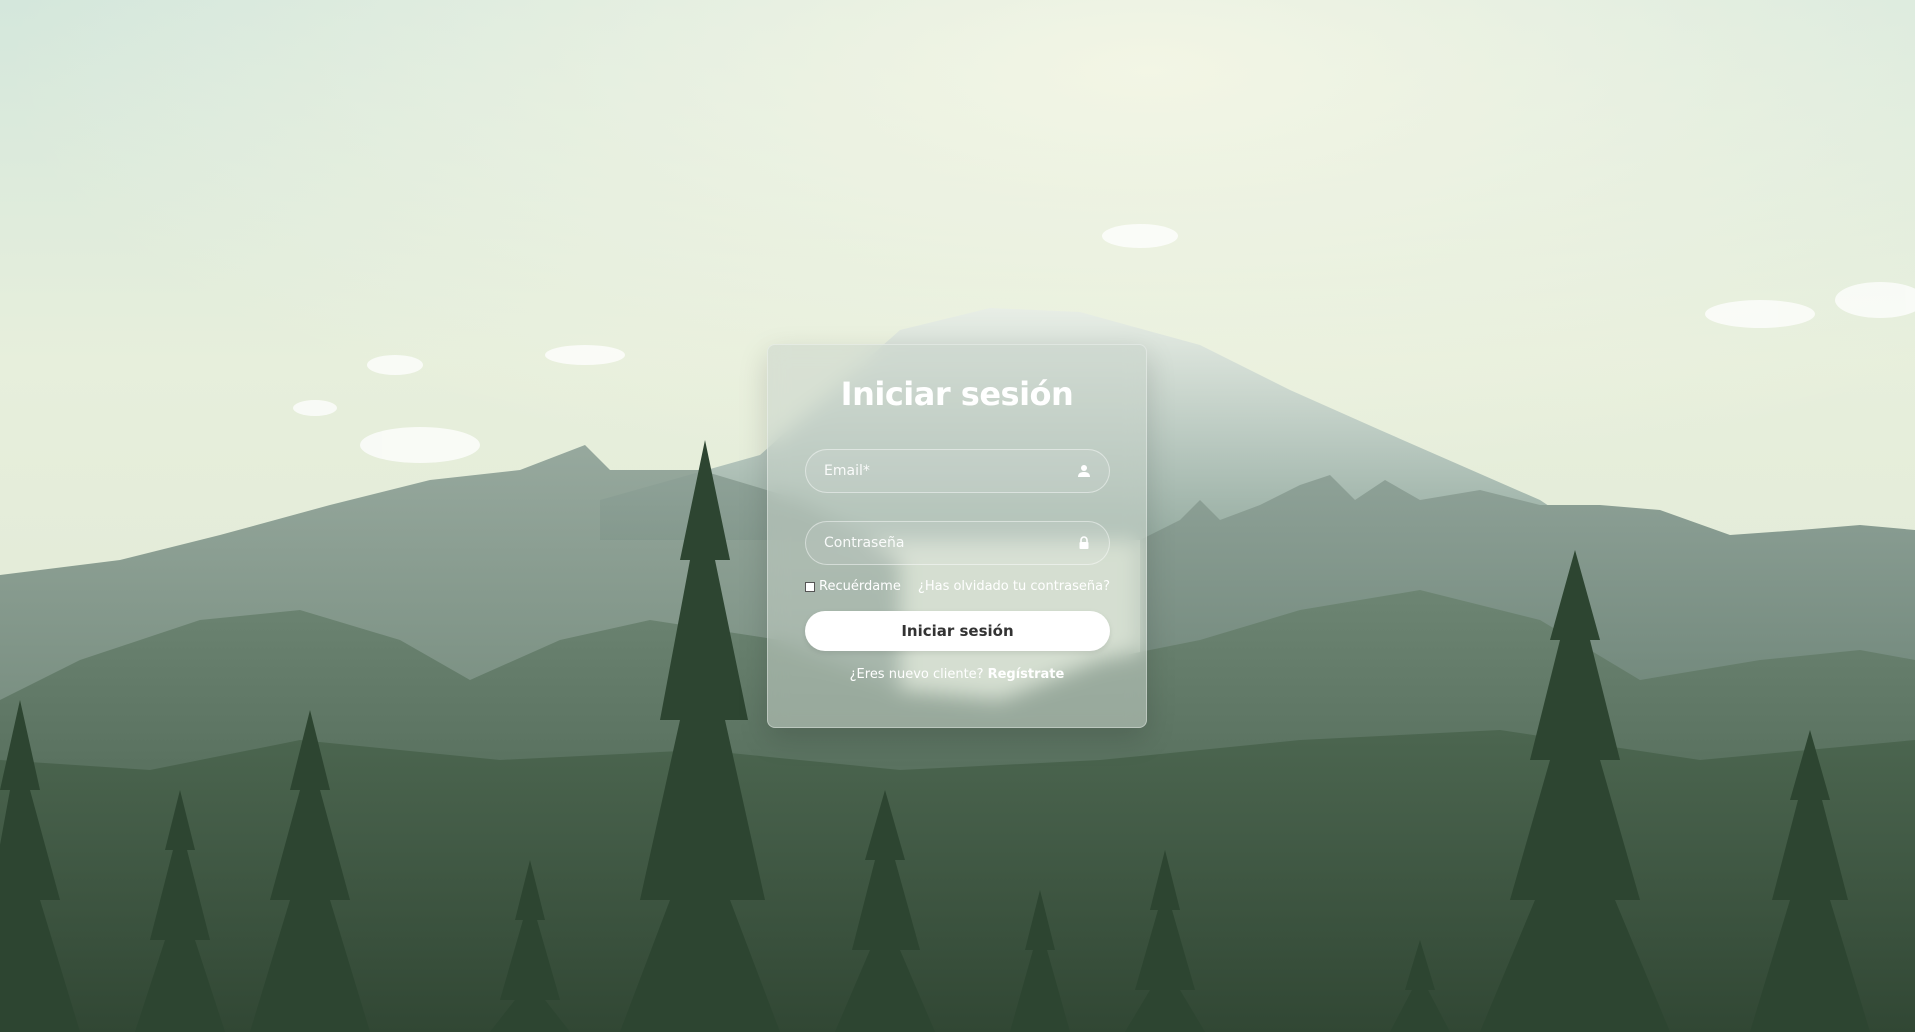 The height and width of the screenshot is (1032, 1915). I want to click on register-prompt: ¿Eres nuevo cliente? Regístrate, so click(957, 674).